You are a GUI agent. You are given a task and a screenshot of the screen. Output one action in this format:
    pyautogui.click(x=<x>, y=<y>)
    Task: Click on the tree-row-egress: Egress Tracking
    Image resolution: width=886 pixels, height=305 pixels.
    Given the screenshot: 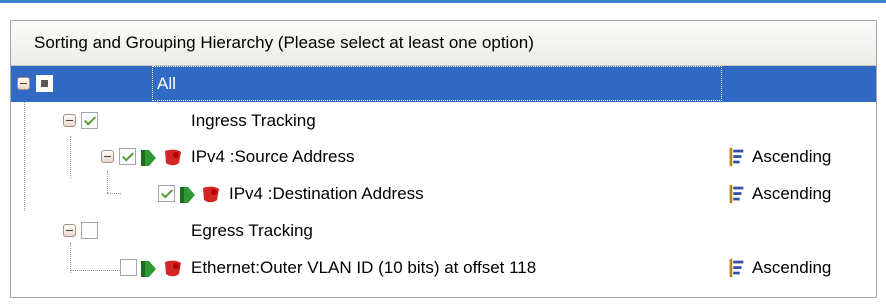 What is the action you would take?
    pyautogui.click(x=443, y=231)
    